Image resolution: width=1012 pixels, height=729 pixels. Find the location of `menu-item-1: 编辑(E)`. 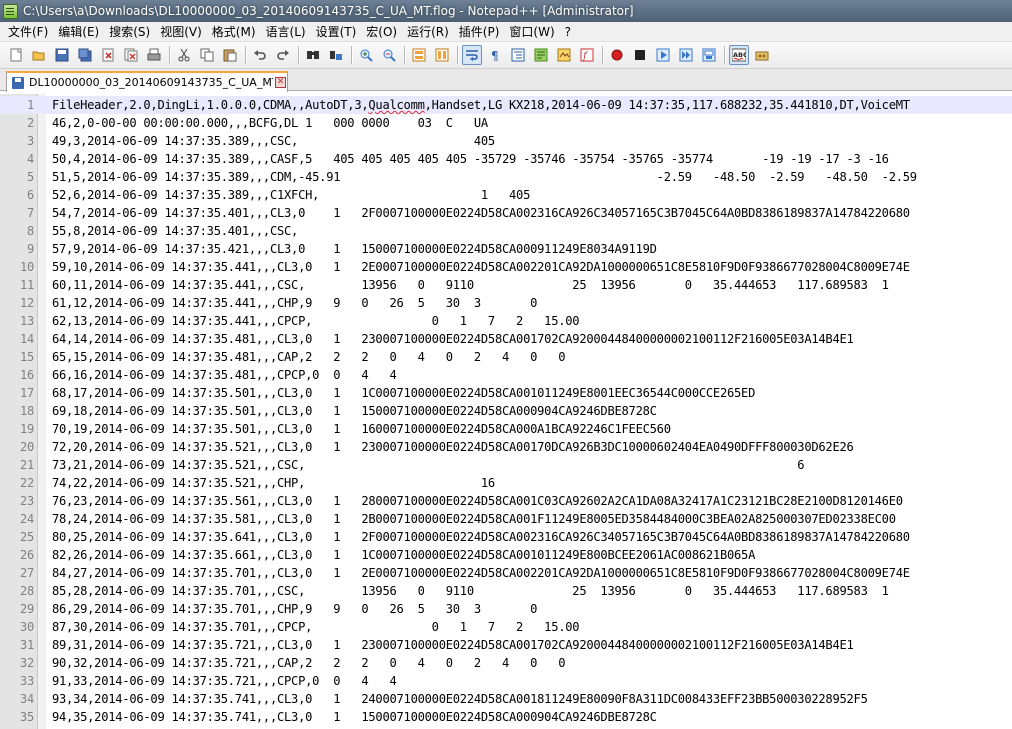

menu-item-1: 编辑(E) is located at coordinates (79, 32).